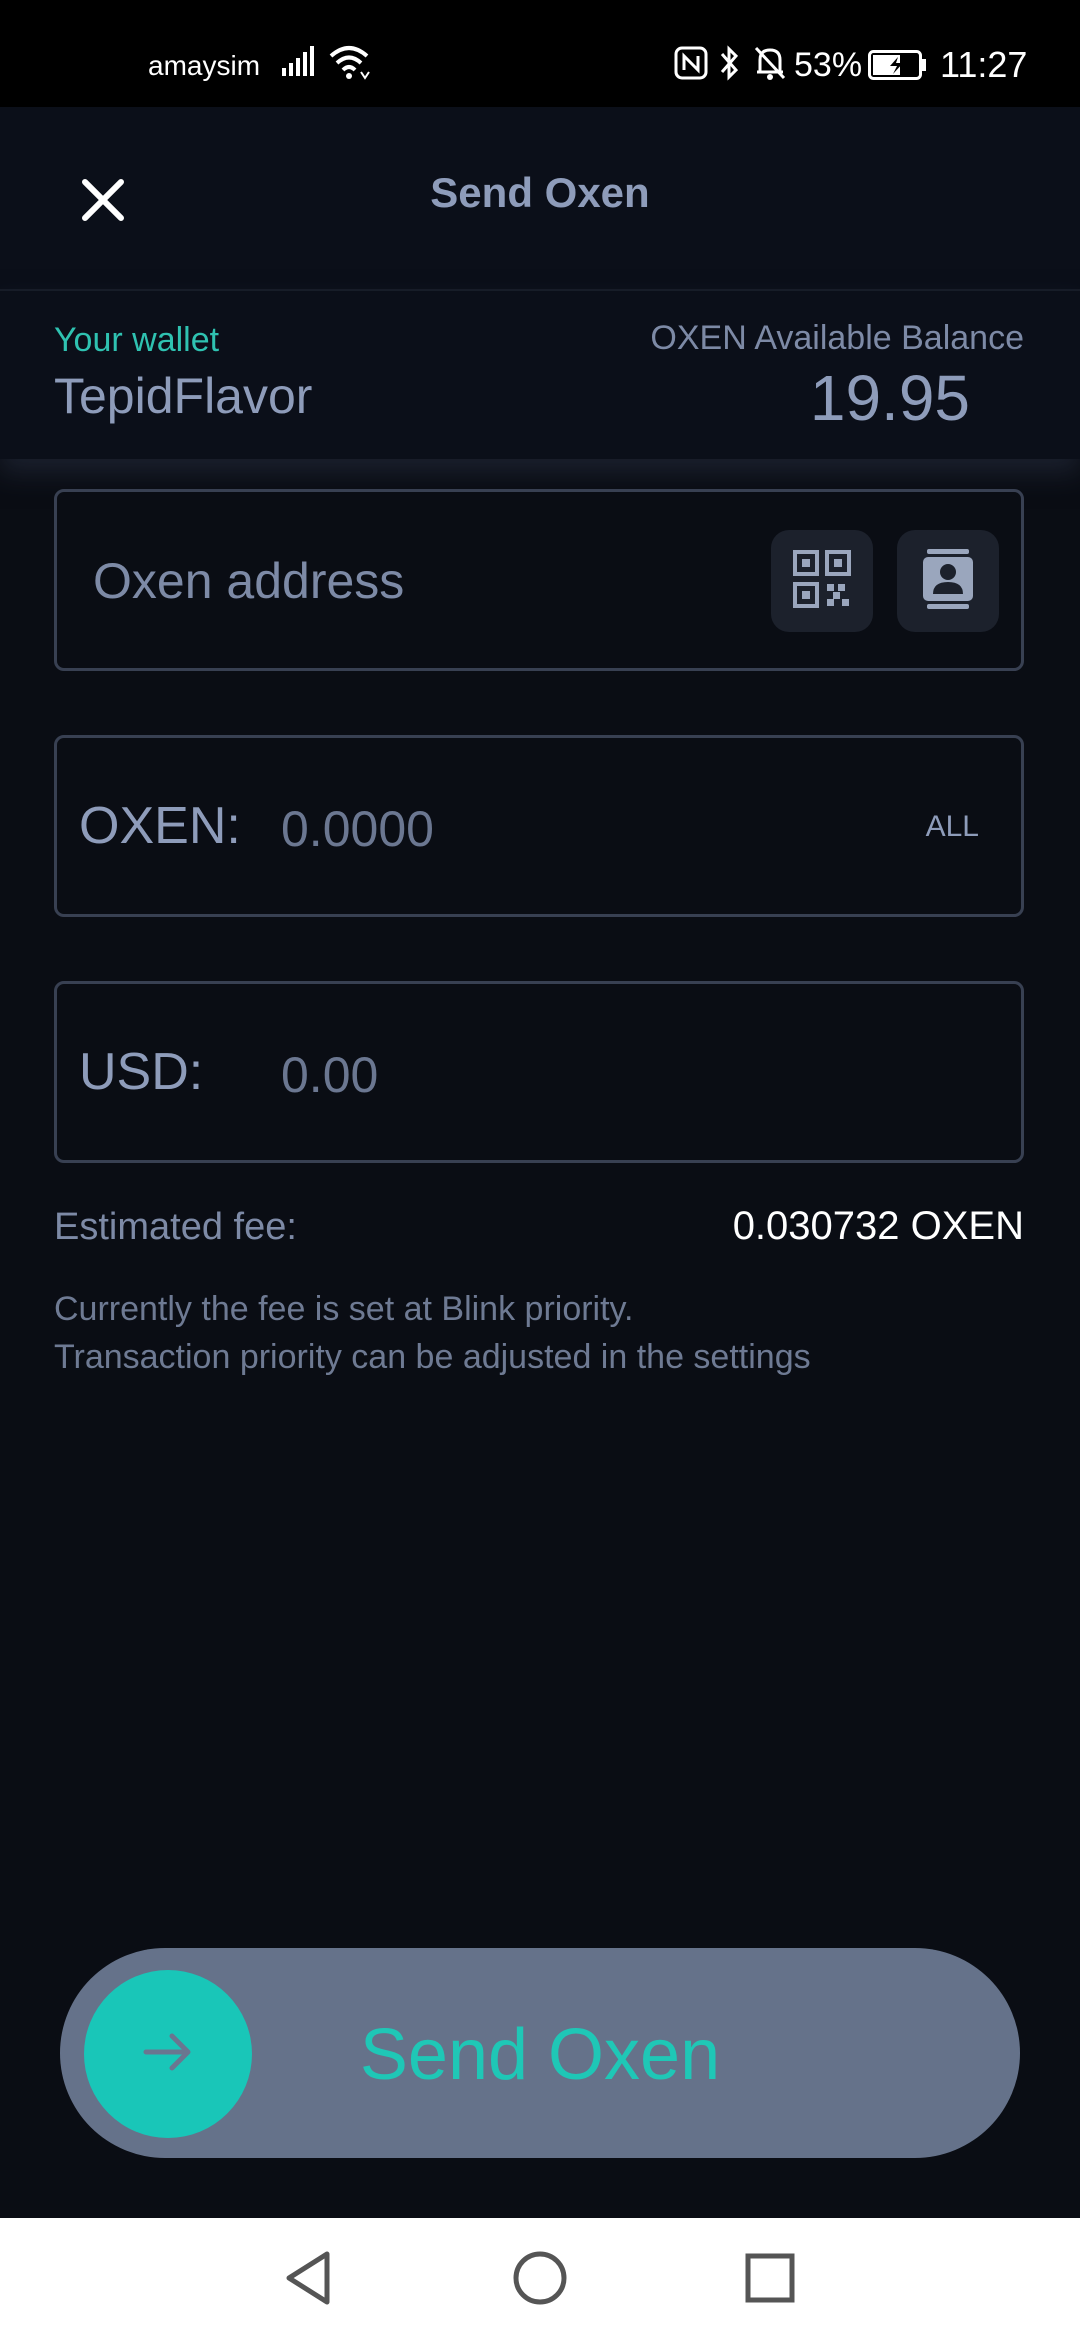 Image resolution: width=1080 pixels, height=2340 pixels. Describe the element at coordinates (300, 63) in the screenshot. I see `signal-icon` at that location.